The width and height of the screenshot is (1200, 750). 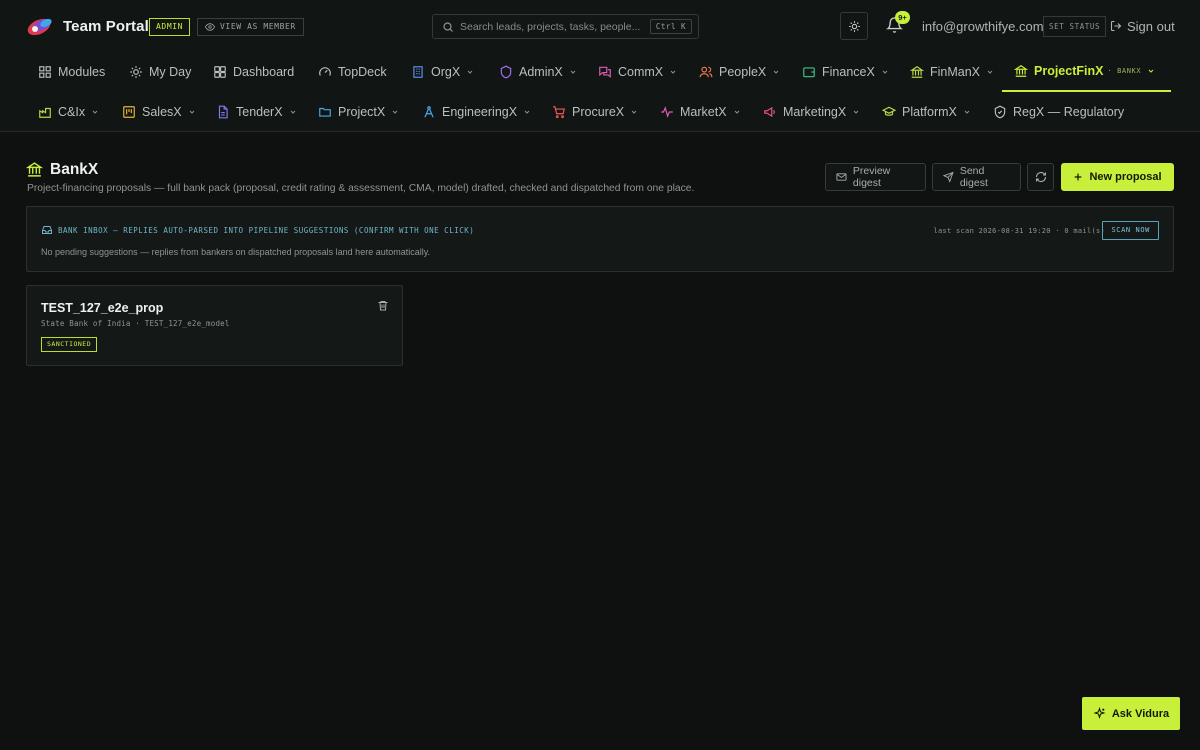 I want to click on proposal-subtitle: State Bank of India · TEST_127_e2e_model, so click(x=135, y=323).